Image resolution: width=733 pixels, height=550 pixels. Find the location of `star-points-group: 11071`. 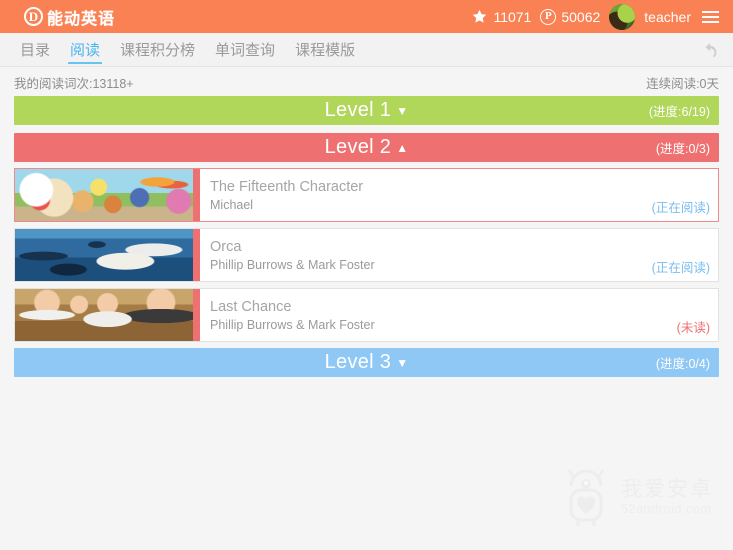

star-points-group: 11071 is located at coordinates (501, 16).